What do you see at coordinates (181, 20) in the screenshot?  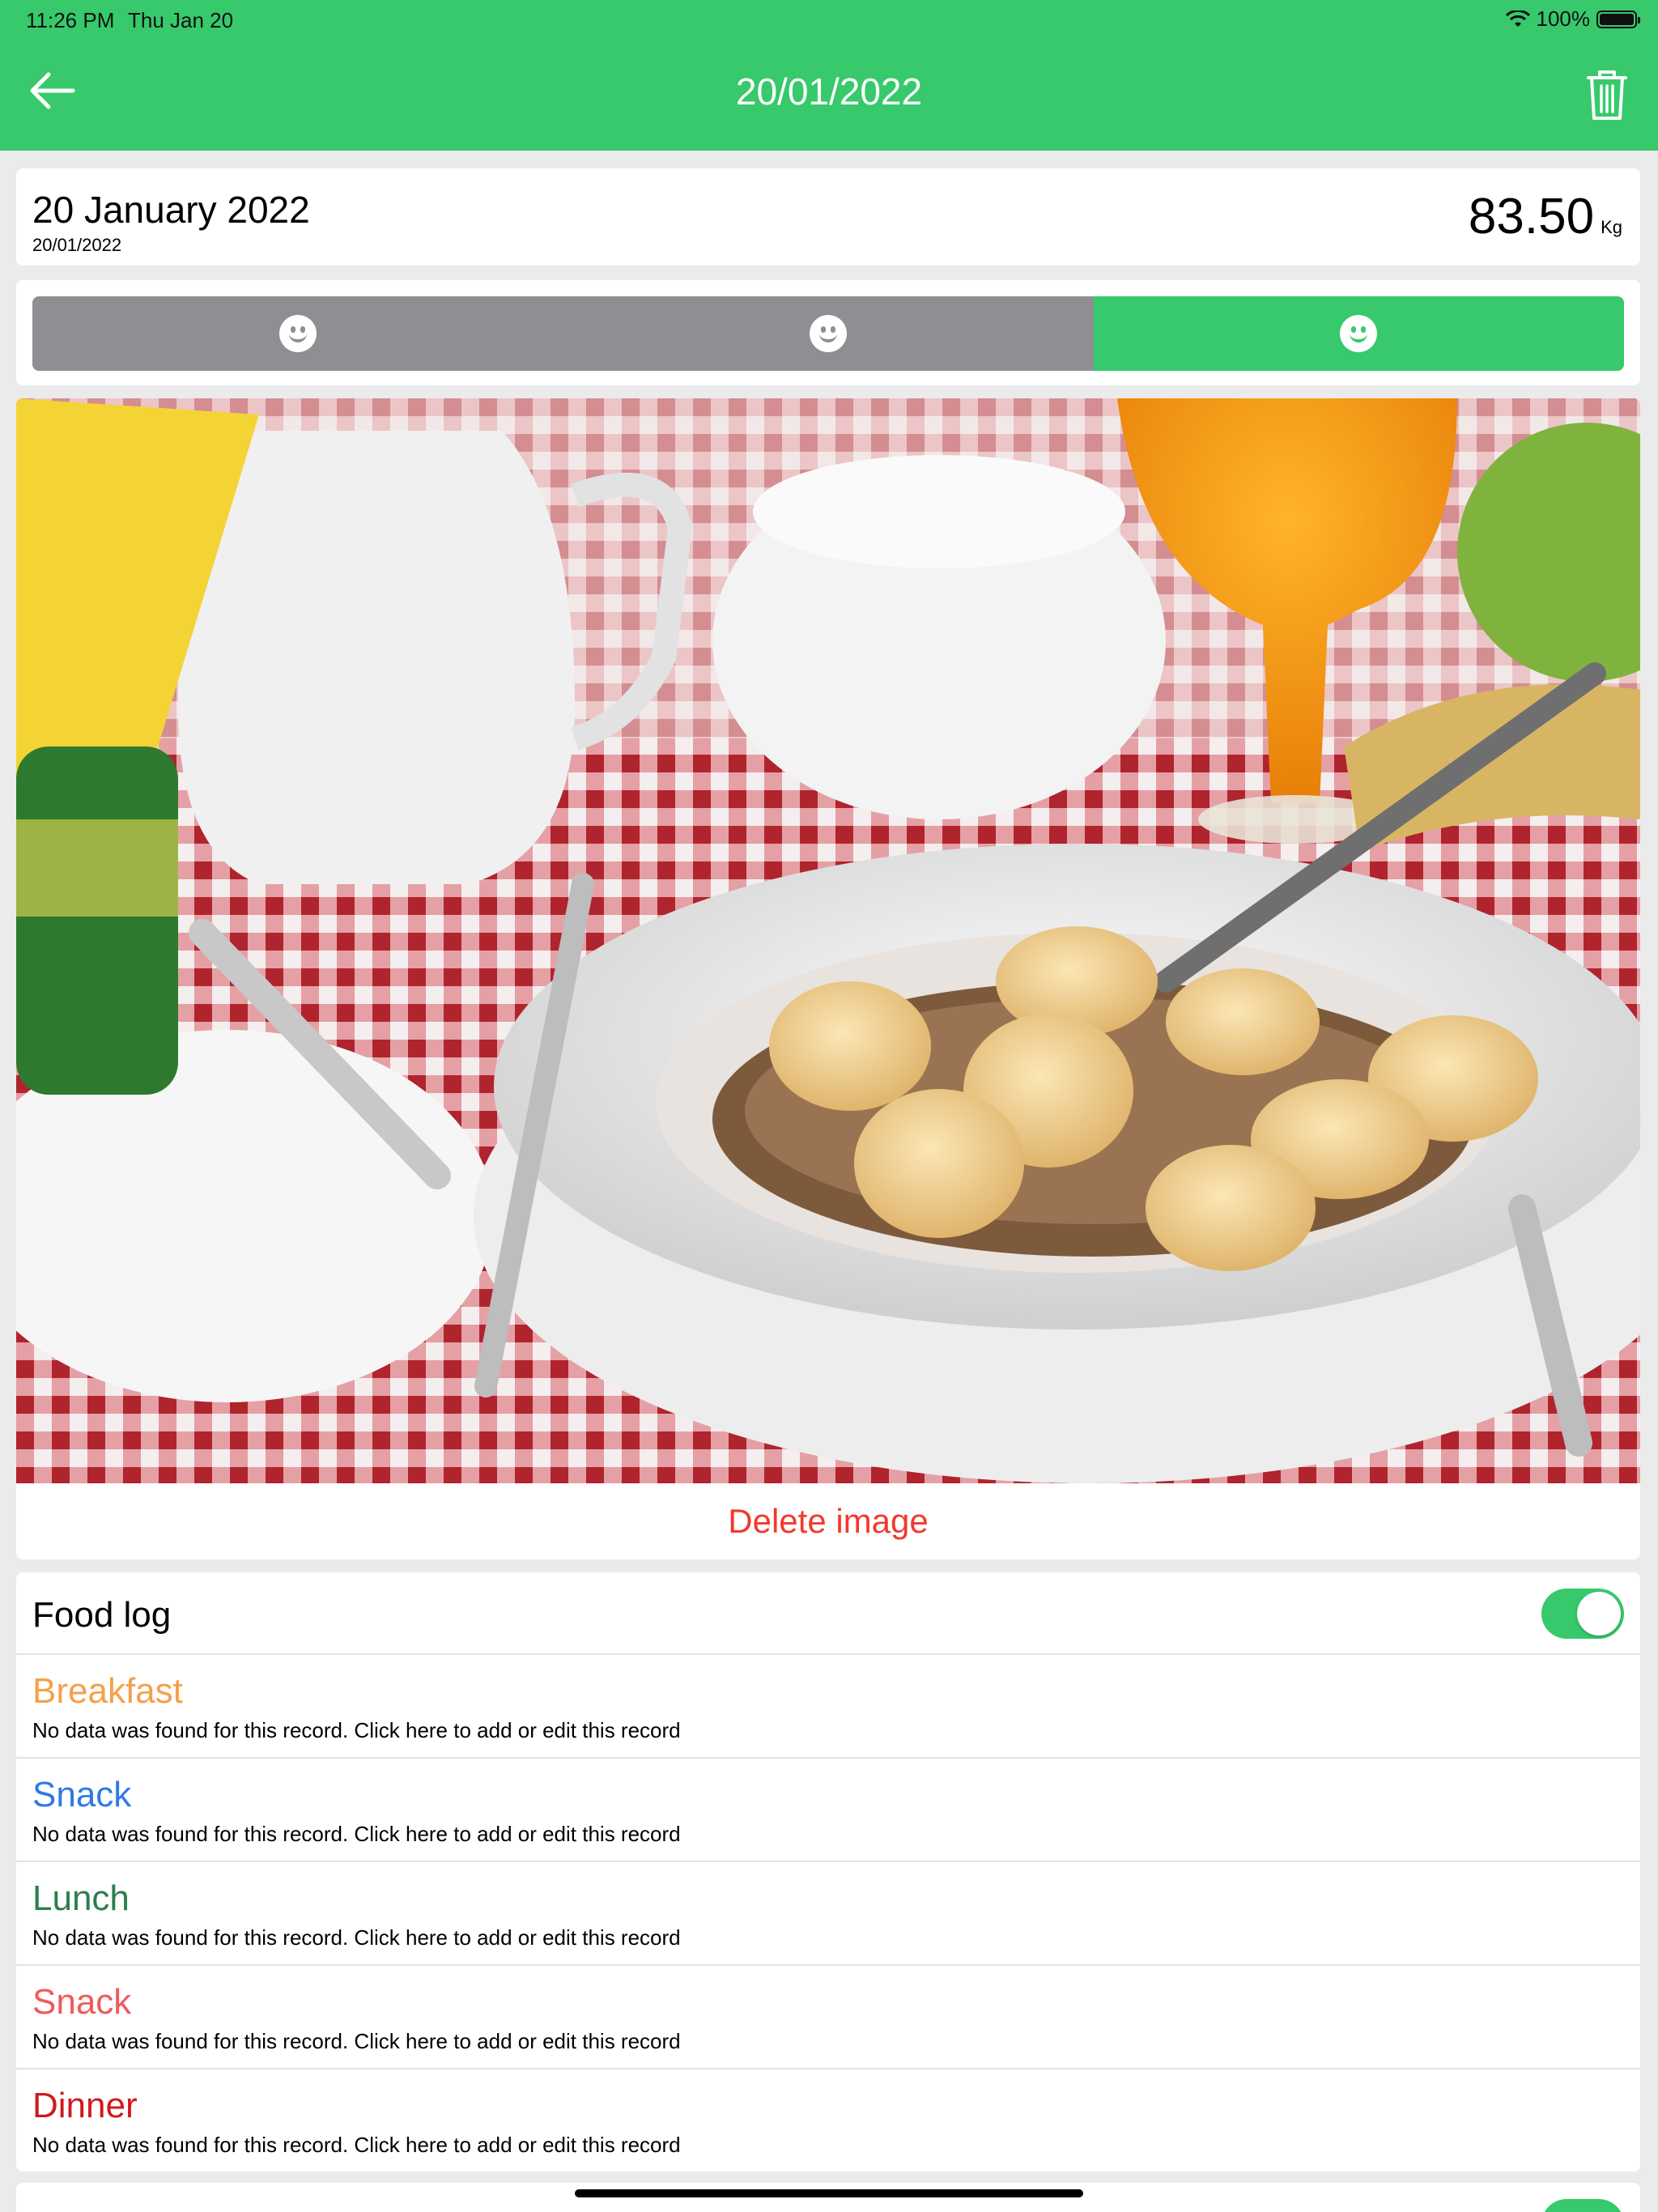 I see `status-date: Thu Jan 20` at bounding box center [181, 20].